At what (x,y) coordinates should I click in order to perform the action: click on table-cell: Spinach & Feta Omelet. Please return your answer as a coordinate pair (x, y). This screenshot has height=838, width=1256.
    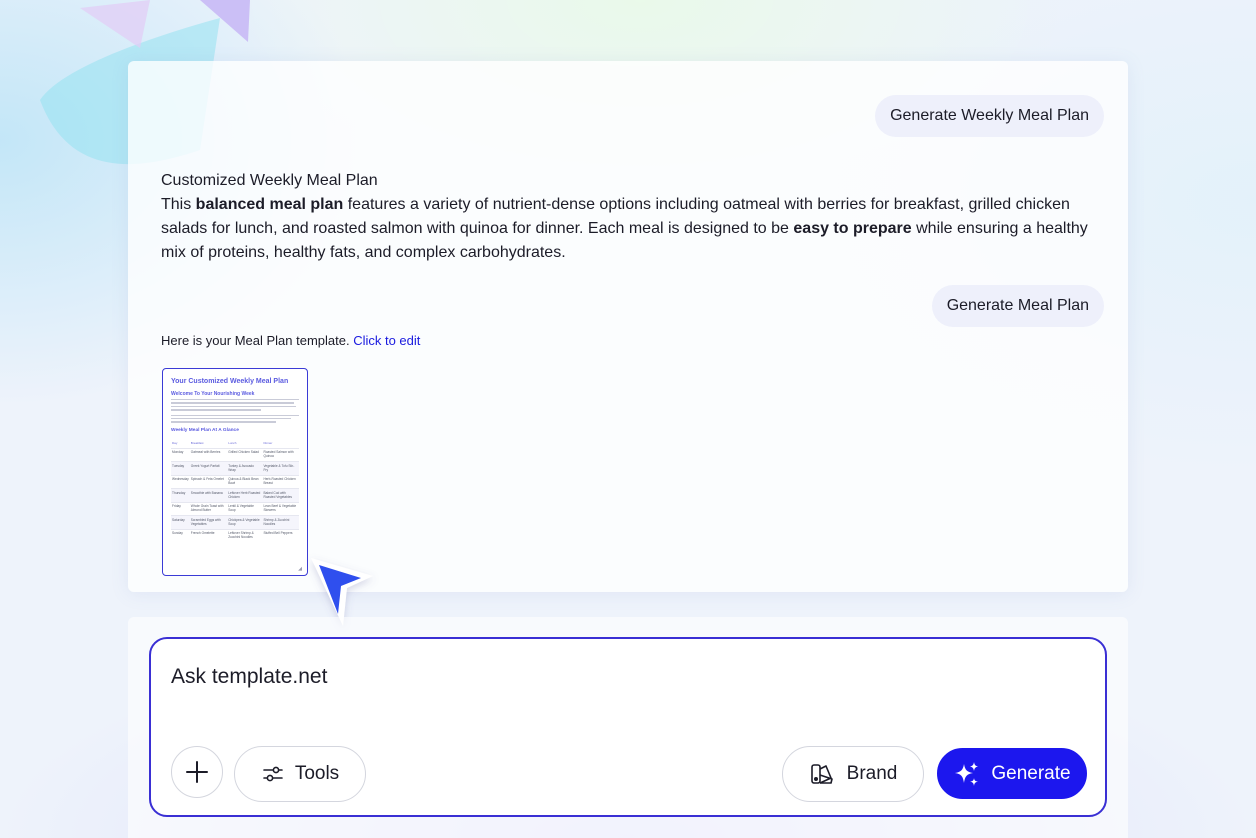
    Looking at the image, I should click on (208, 481).